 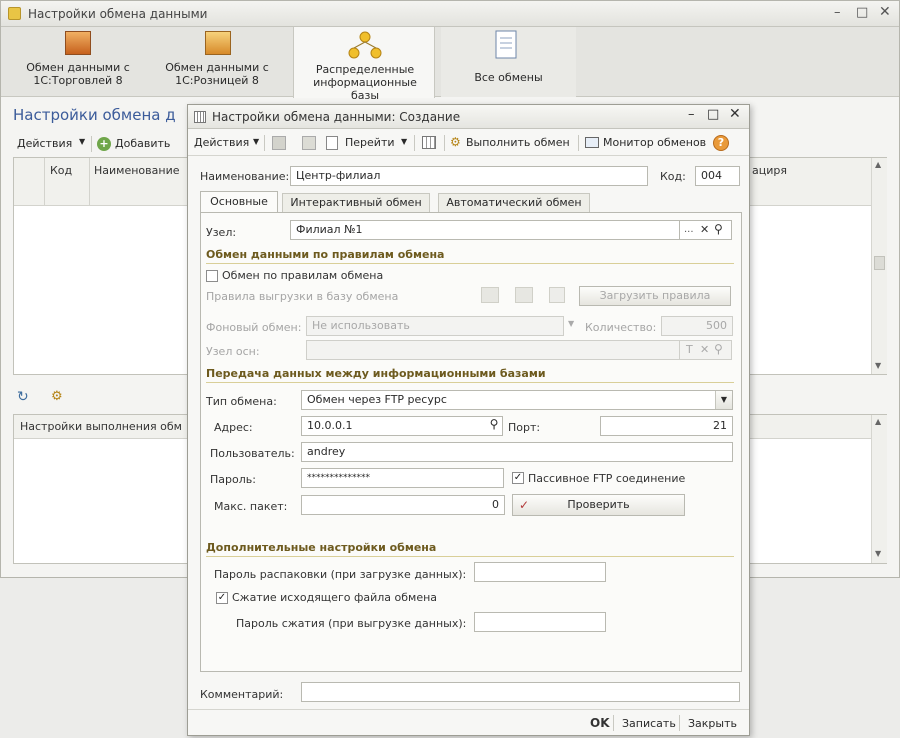 What do you see at coordinates (508, 62) in the screenshot?
I see `tab-all: Все обмены` at bounding box center [508, 62].